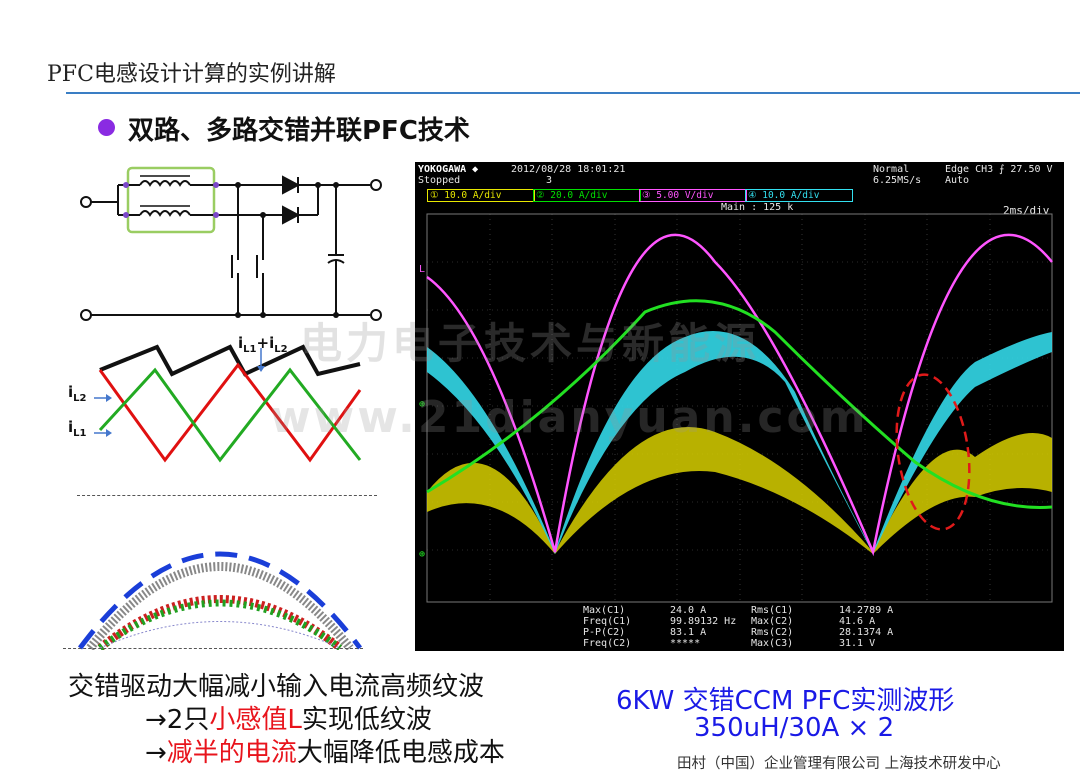  What do you see at coordinates (106, 127) in the screenshot?
I see `bullet-dot-icon` at bounding box center [106, 127].